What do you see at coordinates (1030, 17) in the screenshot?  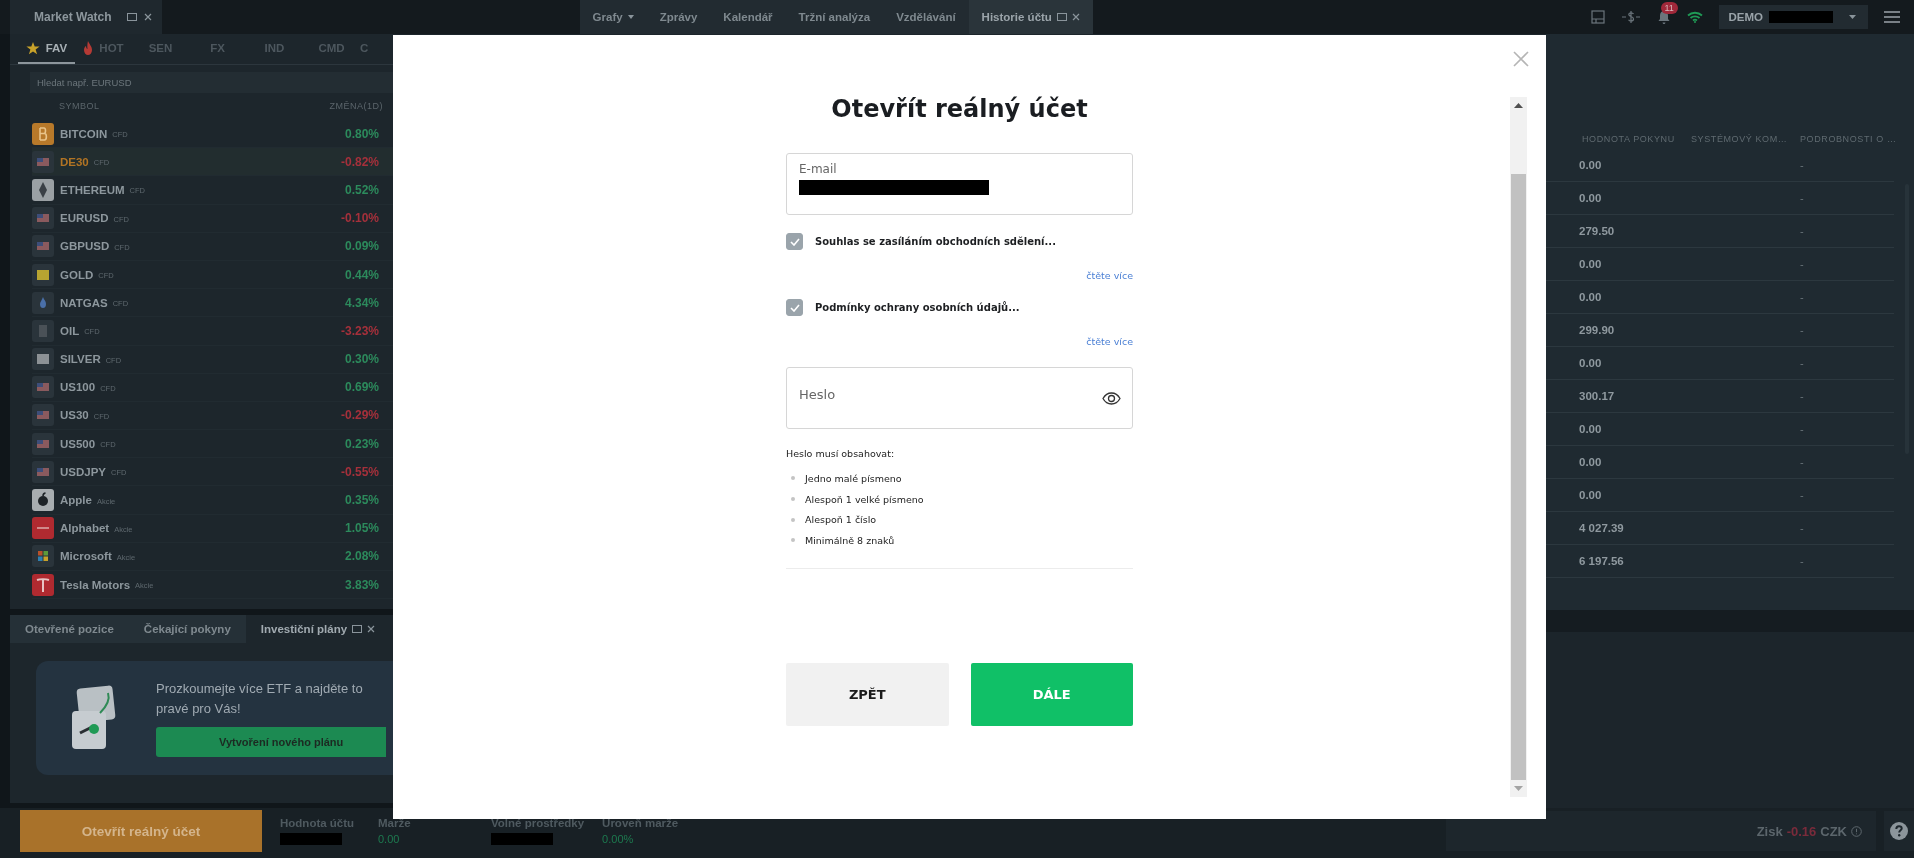 I see `nav-tab: Historie účtu` at bounding box center [1030, 17].